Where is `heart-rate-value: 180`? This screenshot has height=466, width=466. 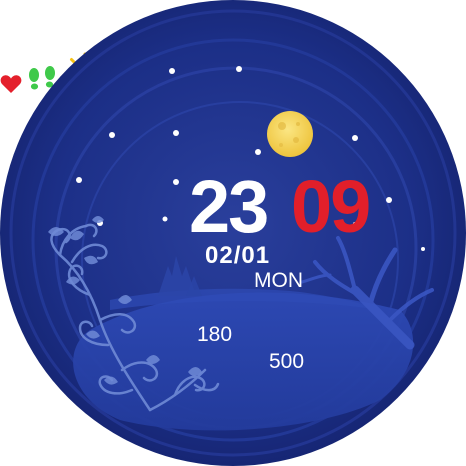
heart-rate-value: 180 is located at coordinates (215, 334).